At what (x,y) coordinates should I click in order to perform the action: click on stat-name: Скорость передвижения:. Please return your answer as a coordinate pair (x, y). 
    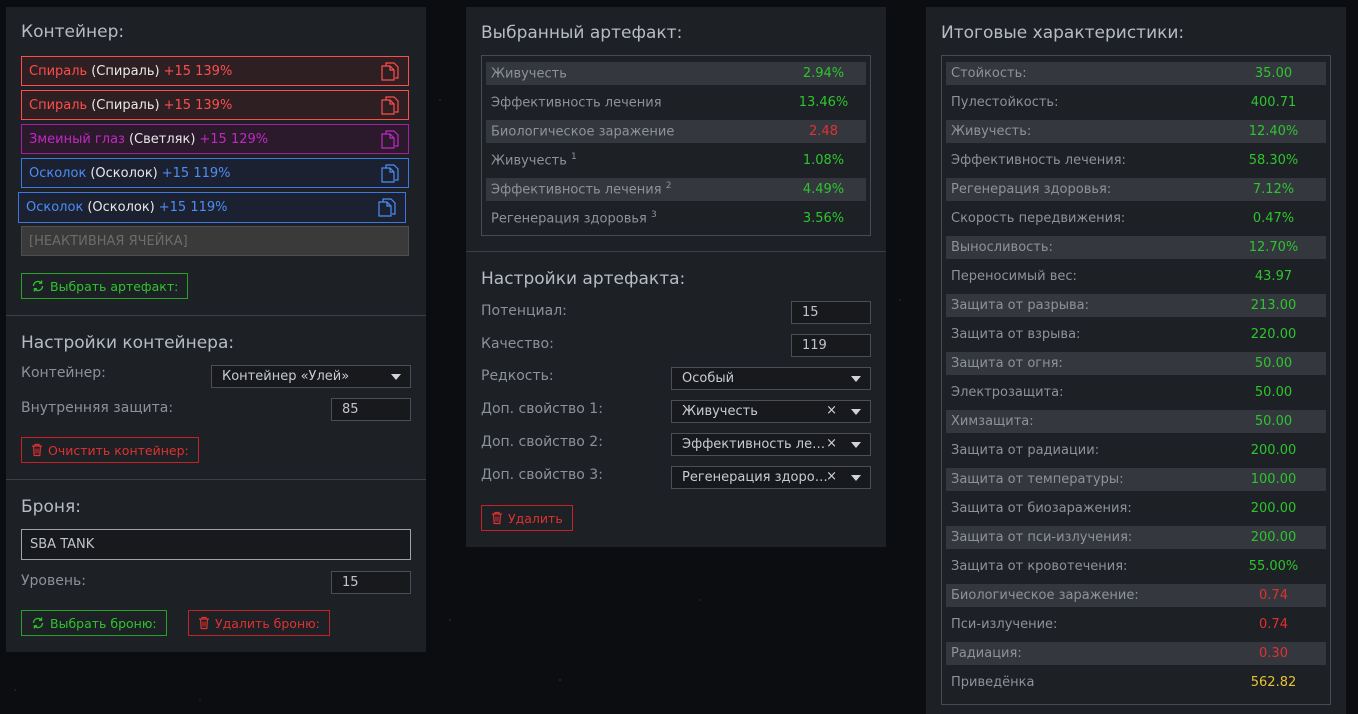
    Looking at the image, I should click on (1038, 218).